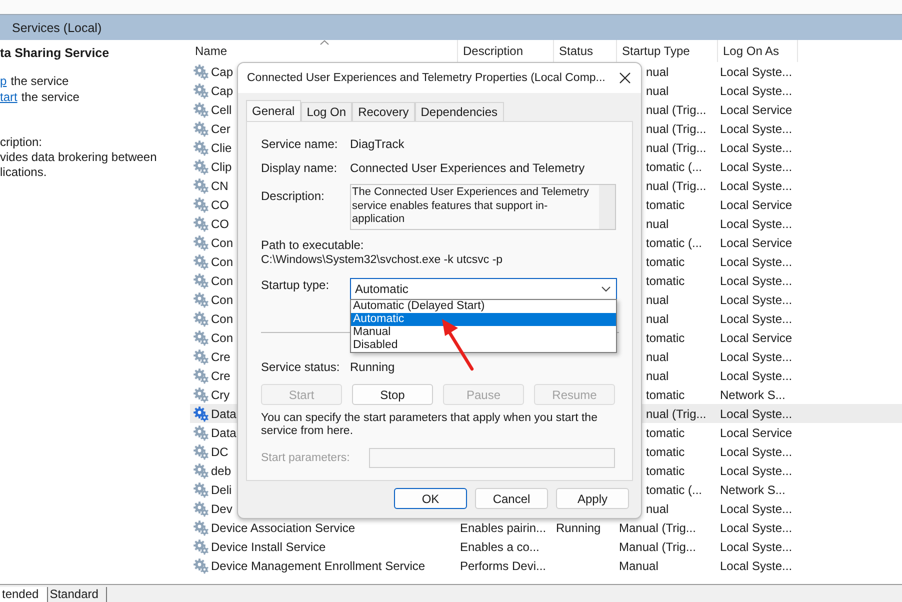 The image size is (902, 602). I want to click on field-label: Startup type:, so click(295, 285).